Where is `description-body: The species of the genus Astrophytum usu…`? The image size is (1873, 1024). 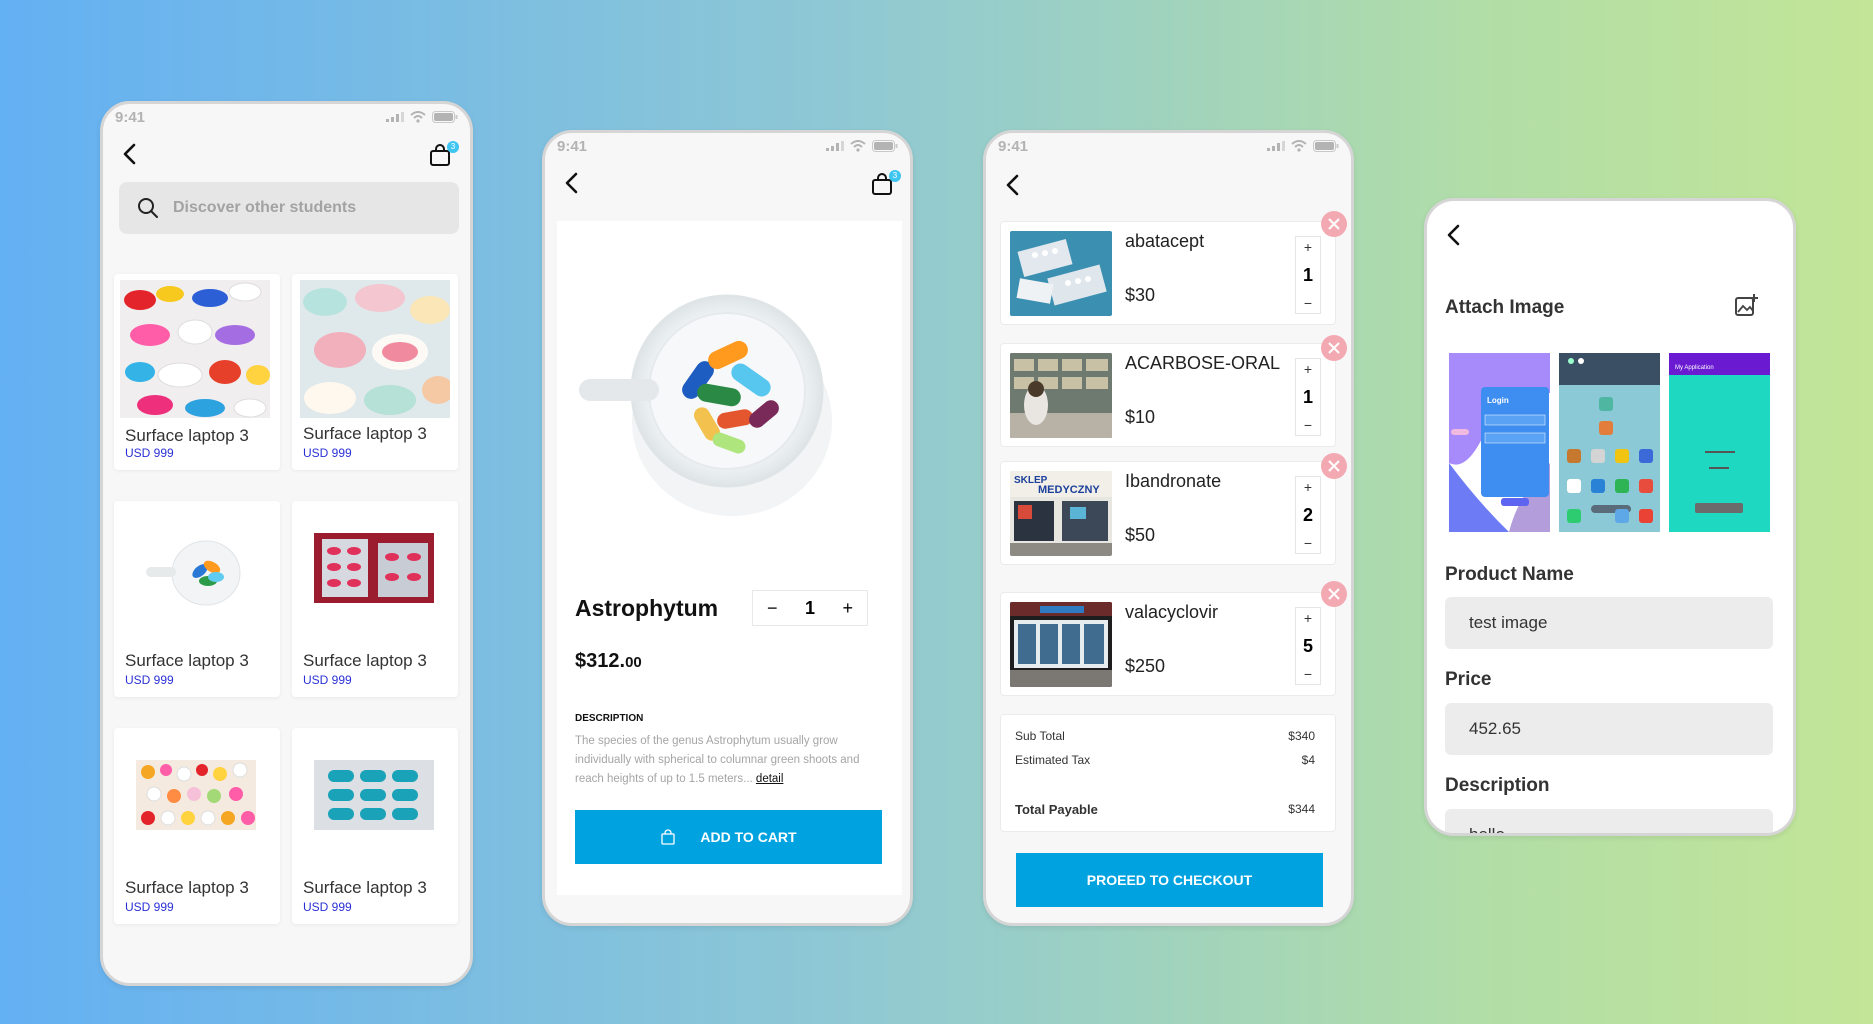
description-body: The species of the genus Astrophytum usu… is located at coordinates (717, 760).